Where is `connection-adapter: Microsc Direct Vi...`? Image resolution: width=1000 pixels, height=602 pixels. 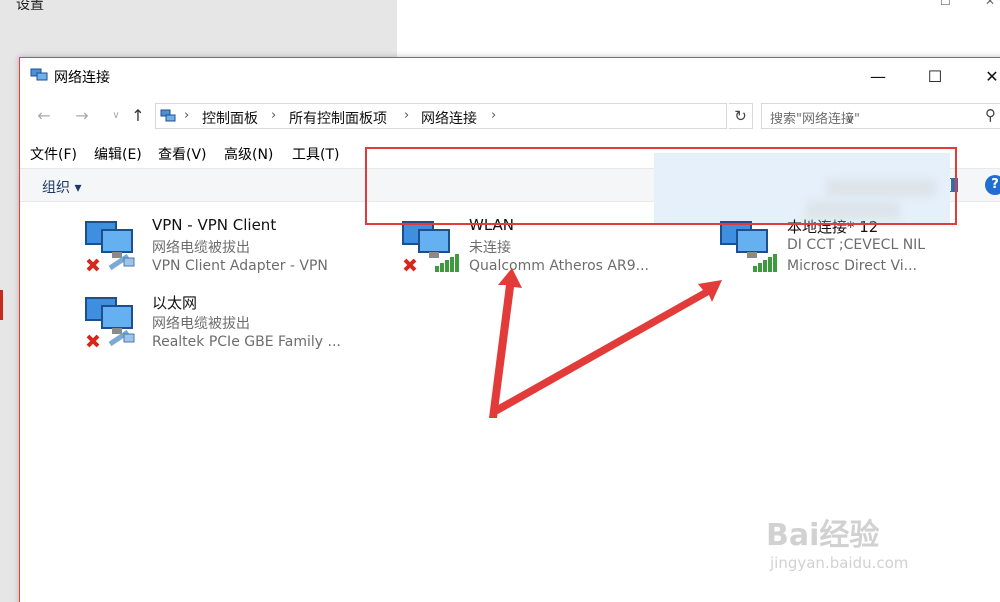 connection-adapter: Microsc Direct Vi... is located at coordinates (852, 266).